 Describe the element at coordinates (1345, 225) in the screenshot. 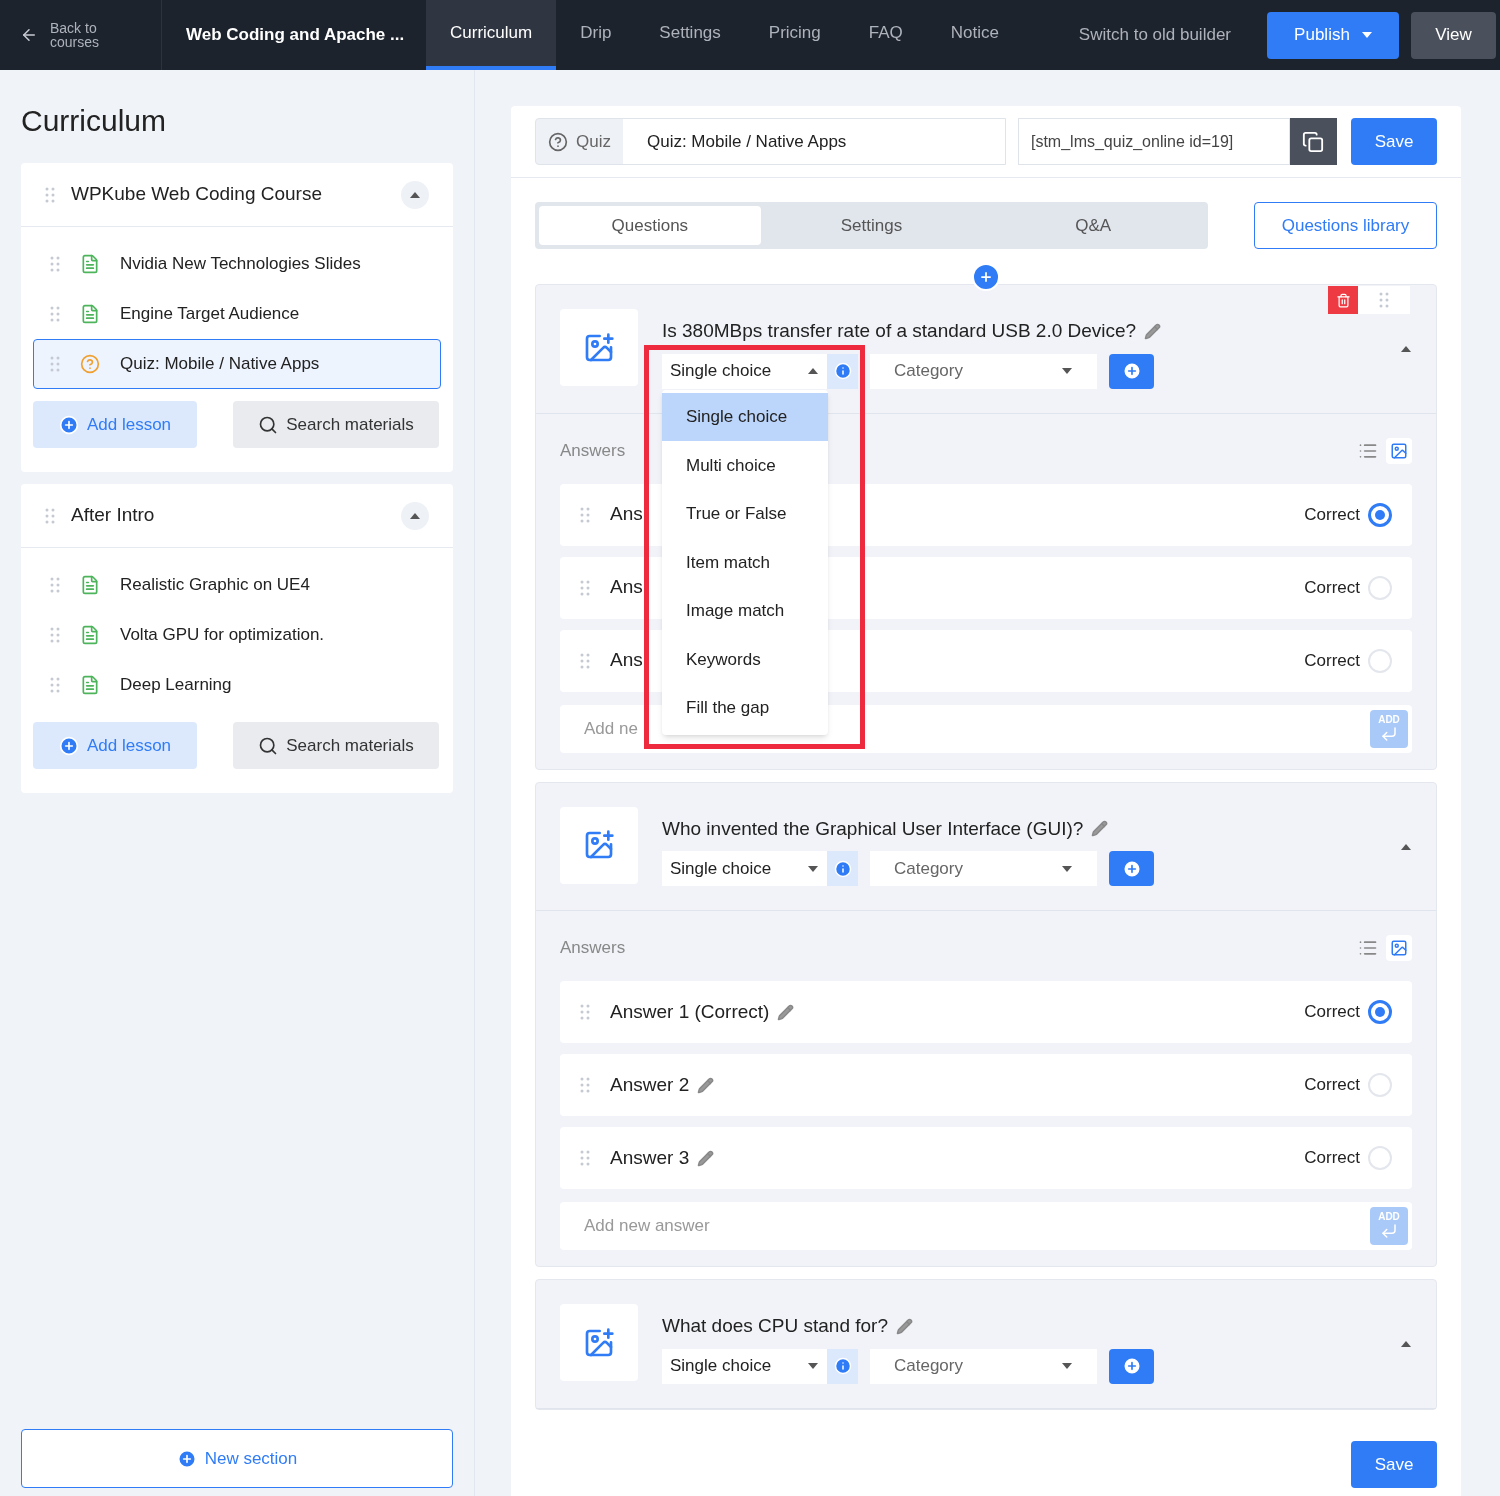

I see `questions-library-button: Questions library` at that location.